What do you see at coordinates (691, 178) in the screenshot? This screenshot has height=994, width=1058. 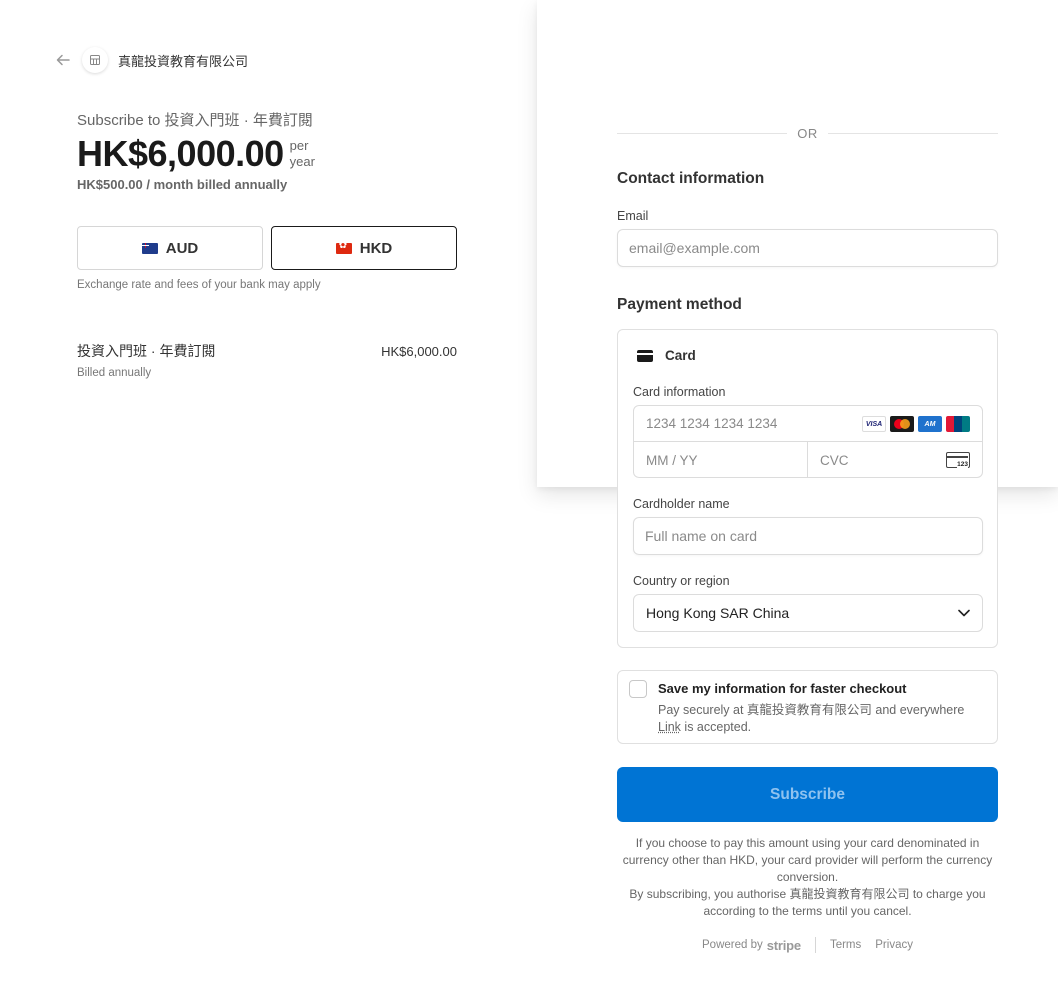 I see `contact-title: Contact information` at bounding box center [691, 178].